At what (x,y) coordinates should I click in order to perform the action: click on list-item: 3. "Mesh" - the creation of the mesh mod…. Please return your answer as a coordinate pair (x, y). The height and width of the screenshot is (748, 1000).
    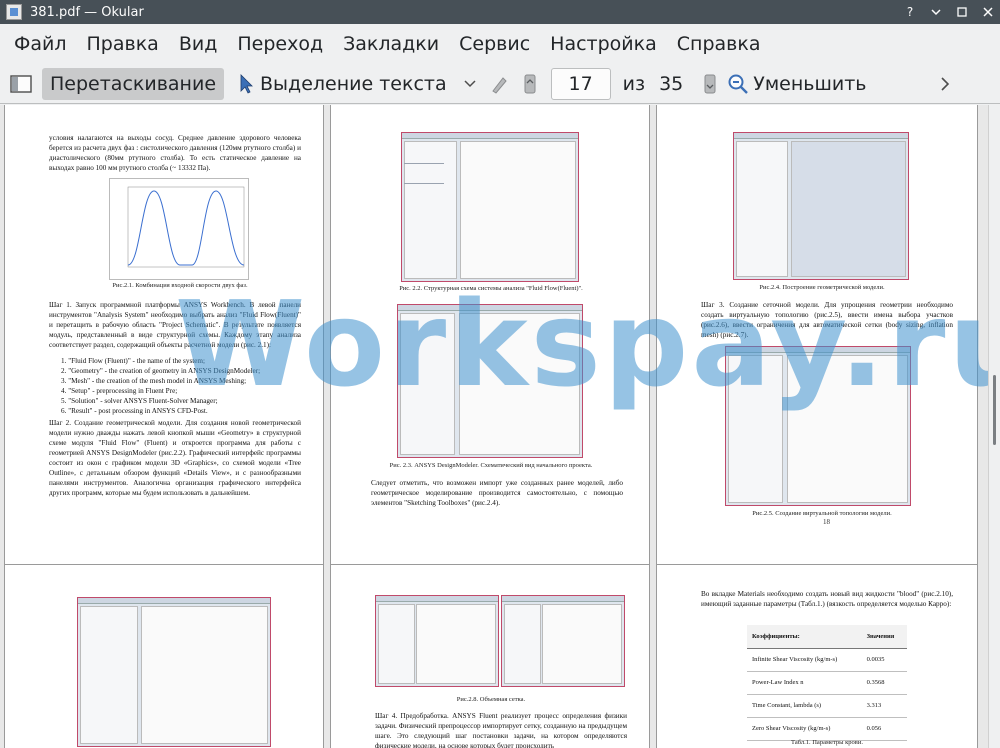
    Looking at the image, I should click on (154, 381).